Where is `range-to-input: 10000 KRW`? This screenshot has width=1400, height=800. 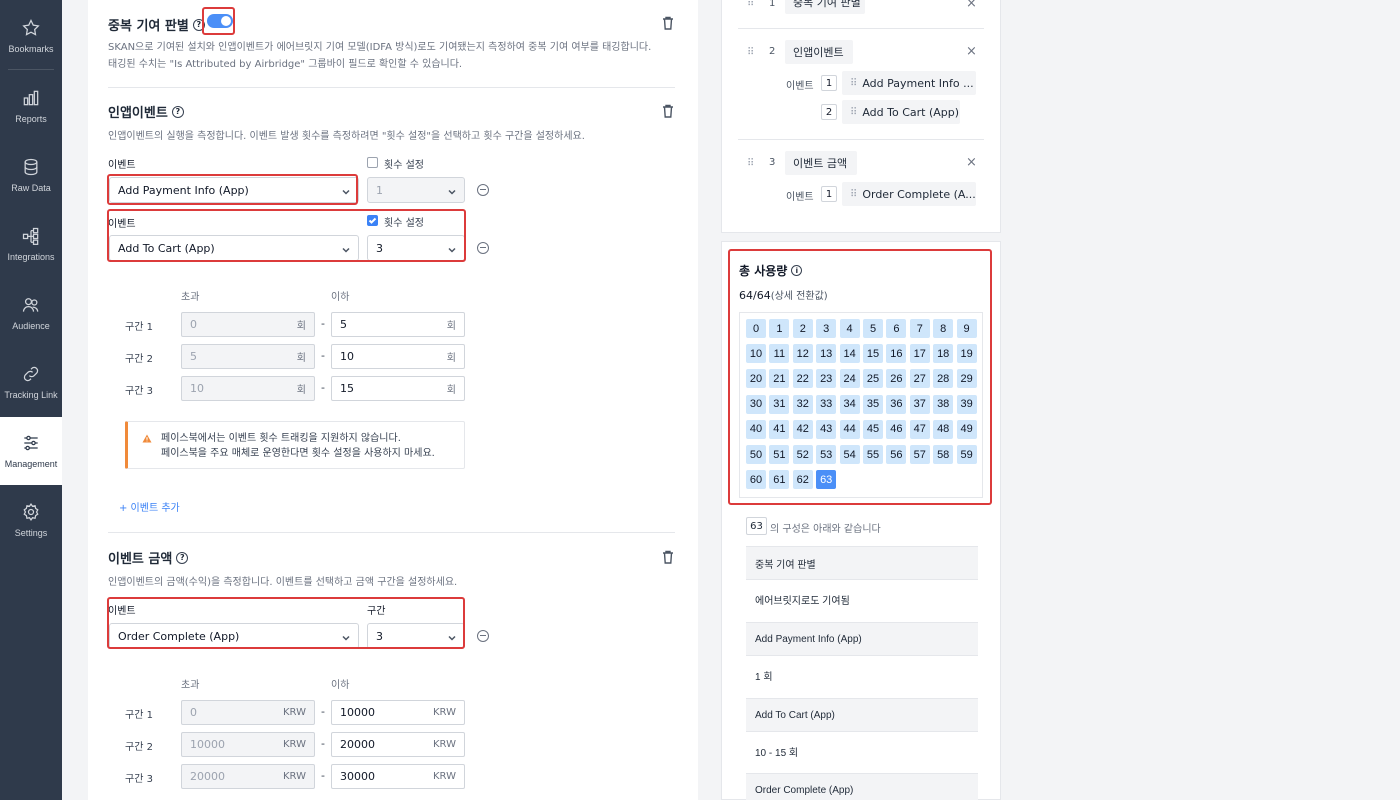
range-to-input: 10000 KRW is located at coordinates (398, 712).